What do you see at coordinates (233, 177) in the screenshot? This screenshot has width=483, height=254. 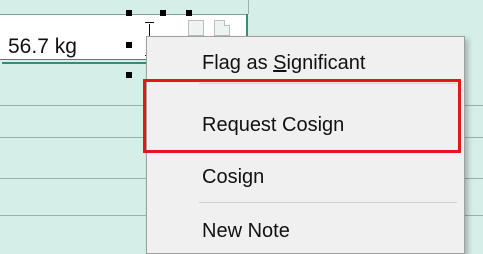 I see `menu-item-label: Cosign` at bounding box center [233, 177].